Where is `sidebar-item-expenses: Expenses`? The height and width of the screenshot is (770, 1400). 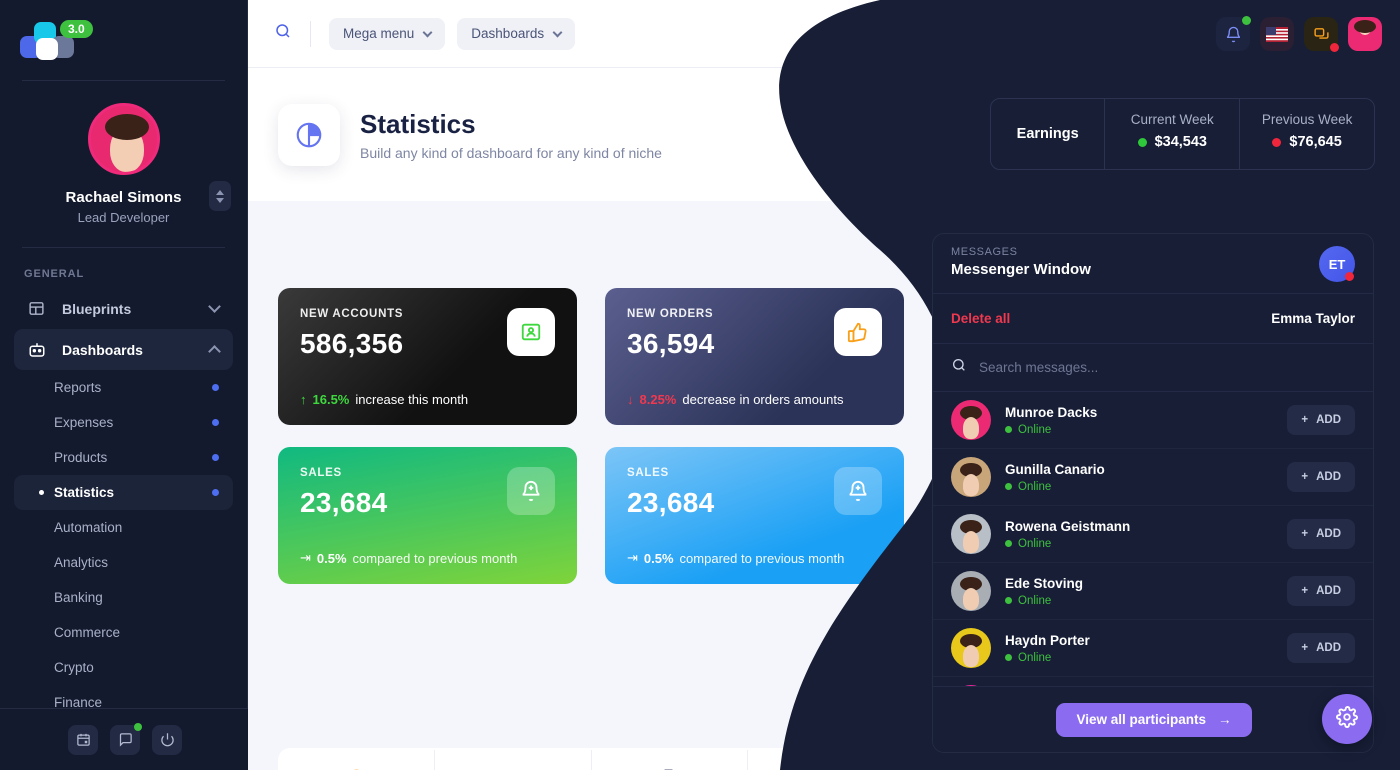
sidebar-item-expenses: Expenses is located at coordinates (123, 422).